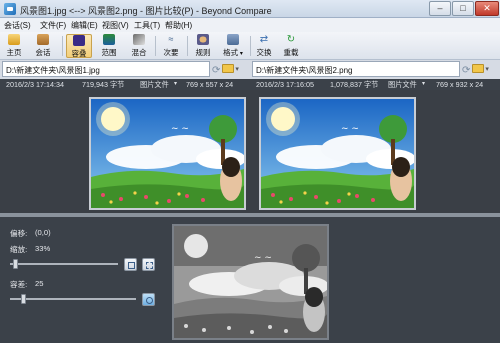 The width and height of the screenshot is (500, 343). What do you see at coordinates (79, 40) in the screenshot?
I see `overlay-icon` at bounding box center [79, 40].